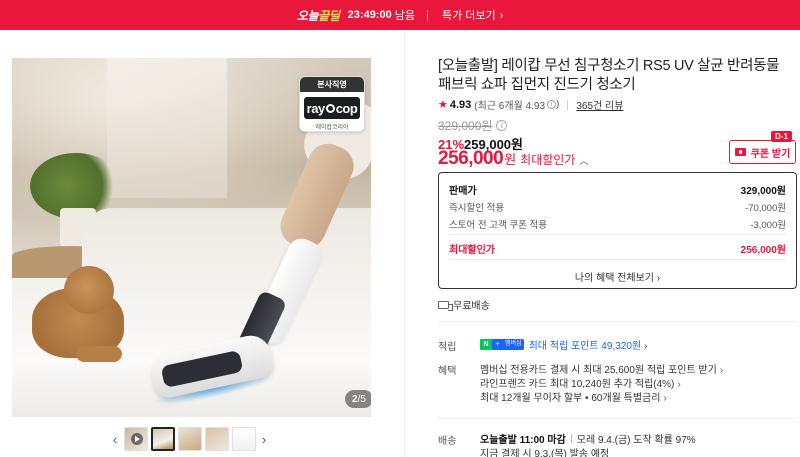  What do you see at coordinates (460, 104) in the screenshot?
I see `rating-score: 4.93` at bounding box center [460, 104].